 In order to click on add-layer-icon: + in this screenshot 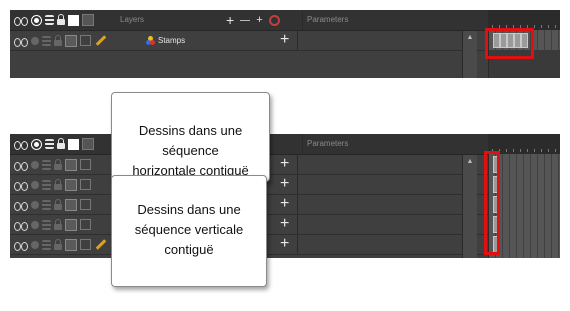, I will do `click(230, 20)`.